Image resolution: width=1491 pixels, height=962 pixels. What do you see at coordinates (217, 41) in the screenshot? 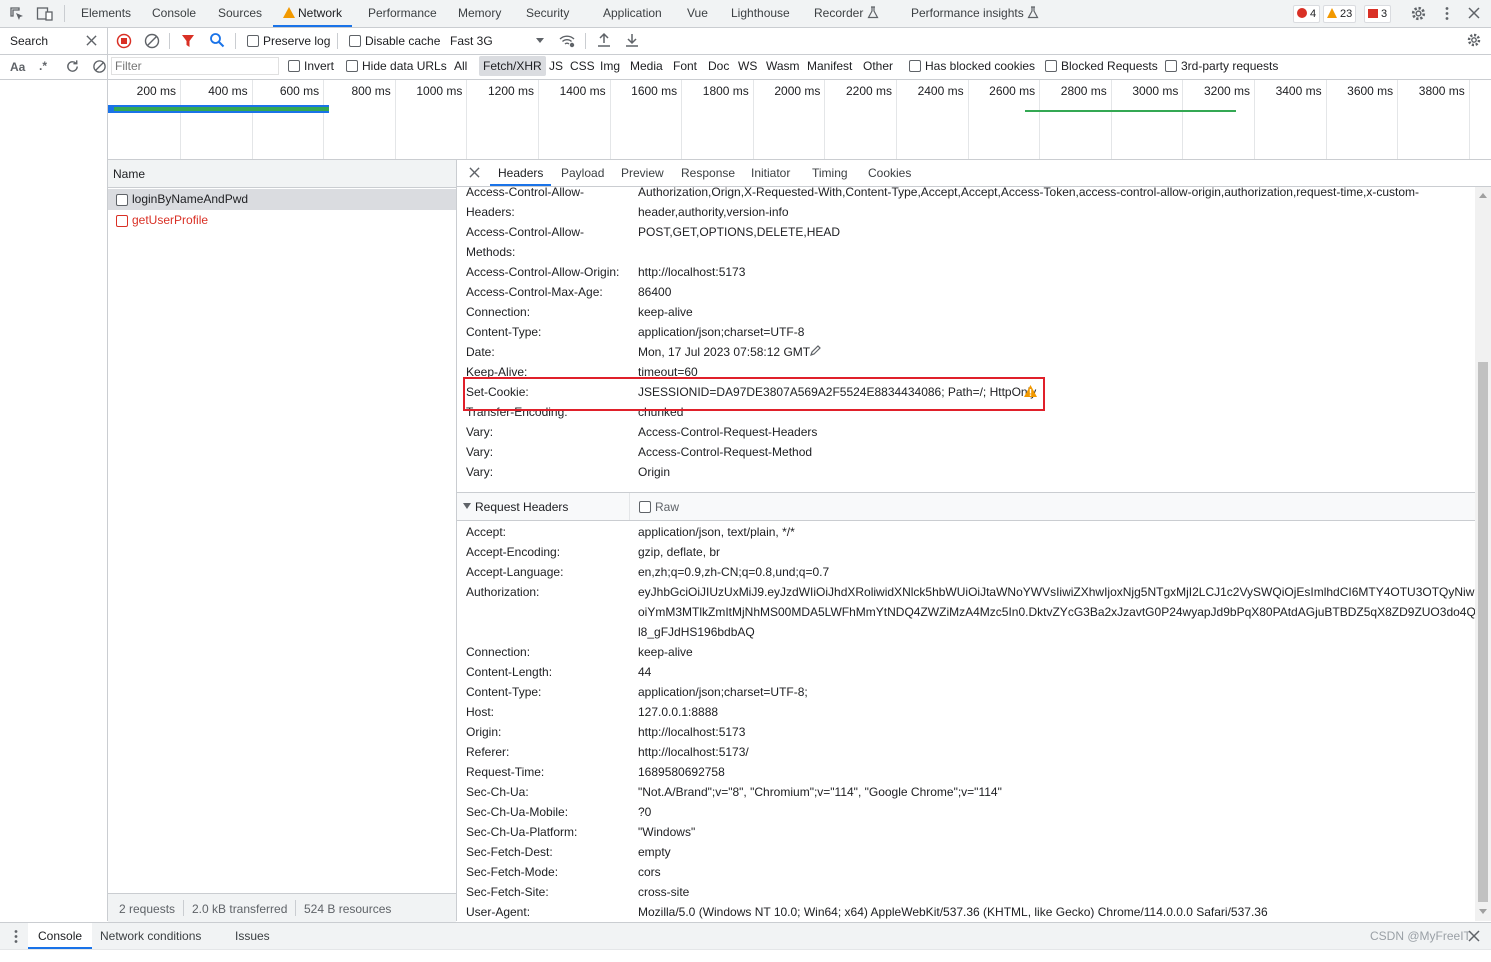
I see `search-icon` at bounding box center [217, 41].